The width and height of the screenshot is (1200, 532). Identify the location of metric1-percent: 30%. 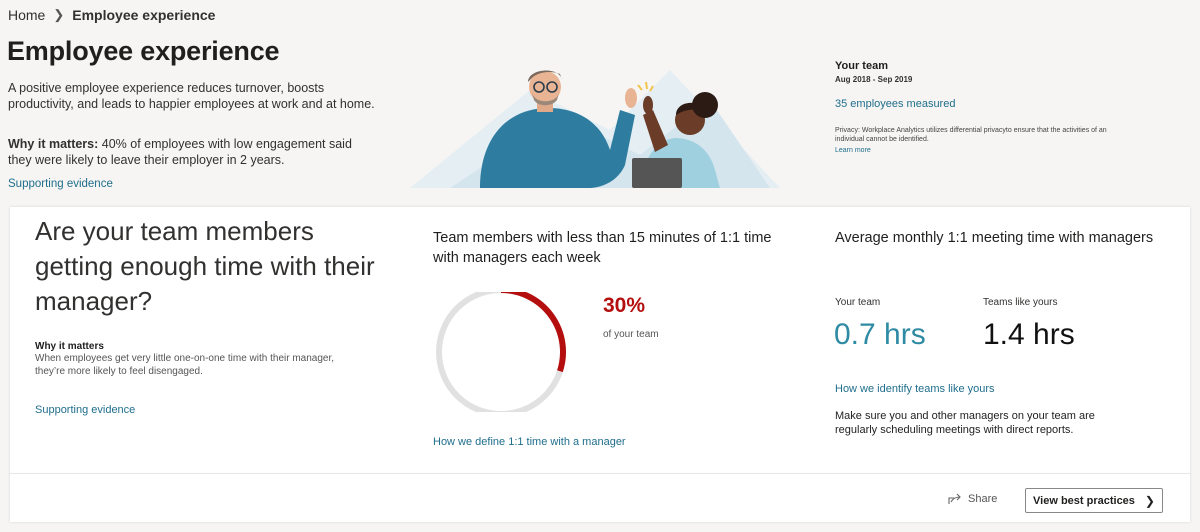
(624, 305).